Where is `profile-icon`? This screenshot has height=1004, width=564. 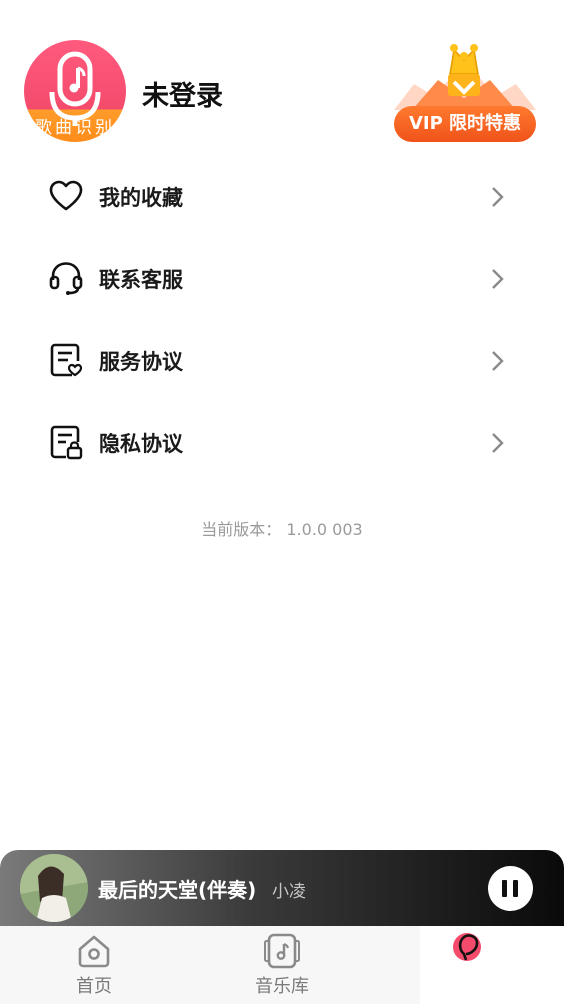 profile-icon is located at coordinates (467, 947).